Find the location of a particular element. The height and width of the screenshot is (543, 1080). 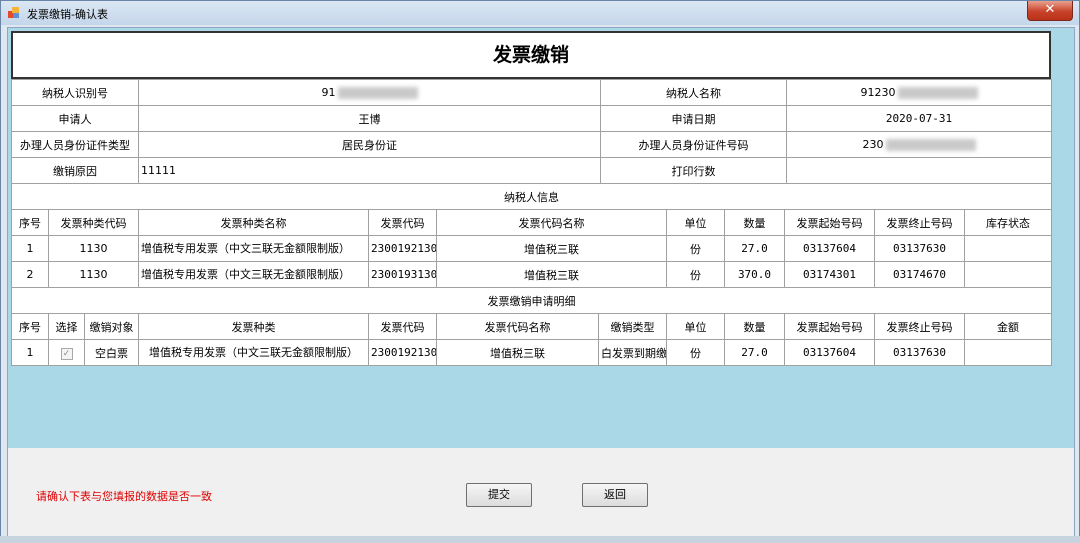

column-header: 序号 is located at coordinates (30, 326).